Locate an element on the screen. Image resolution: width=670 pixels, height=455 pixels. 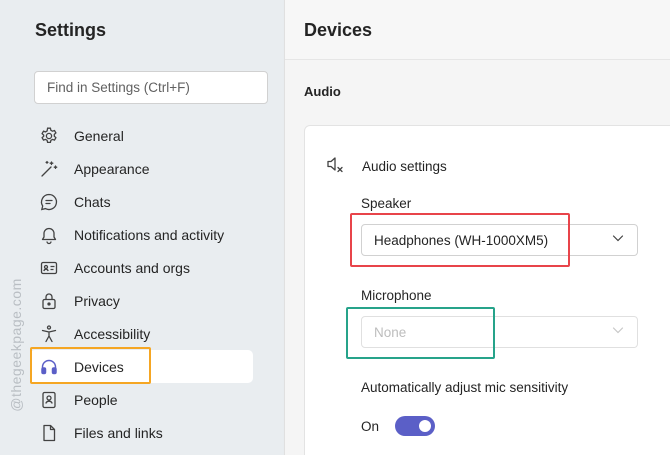
sidebar-item-label: General is located at coordinates (99, 135).